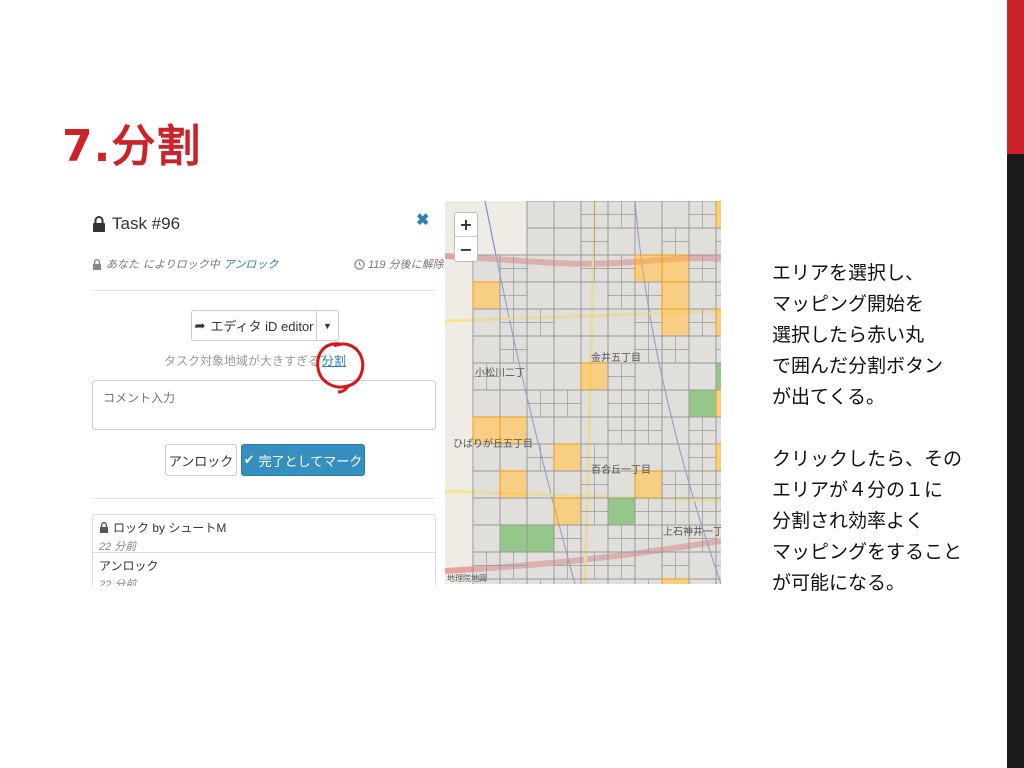  I want to click on unlock-button: アンロック, so click(201, 460).